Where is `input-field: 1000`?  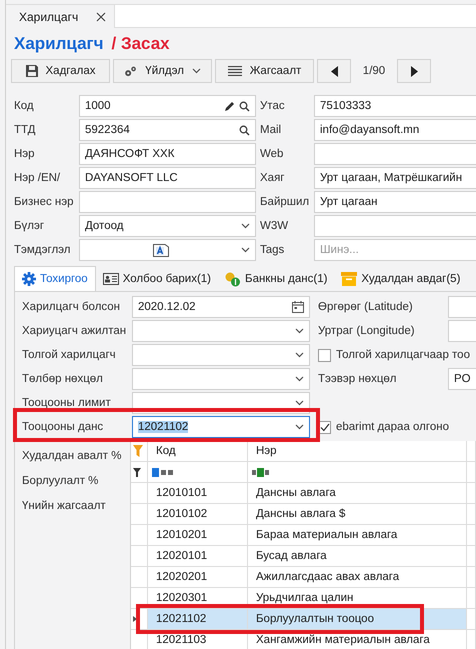
input-field: 1000 is located at coordinates (167, 106).